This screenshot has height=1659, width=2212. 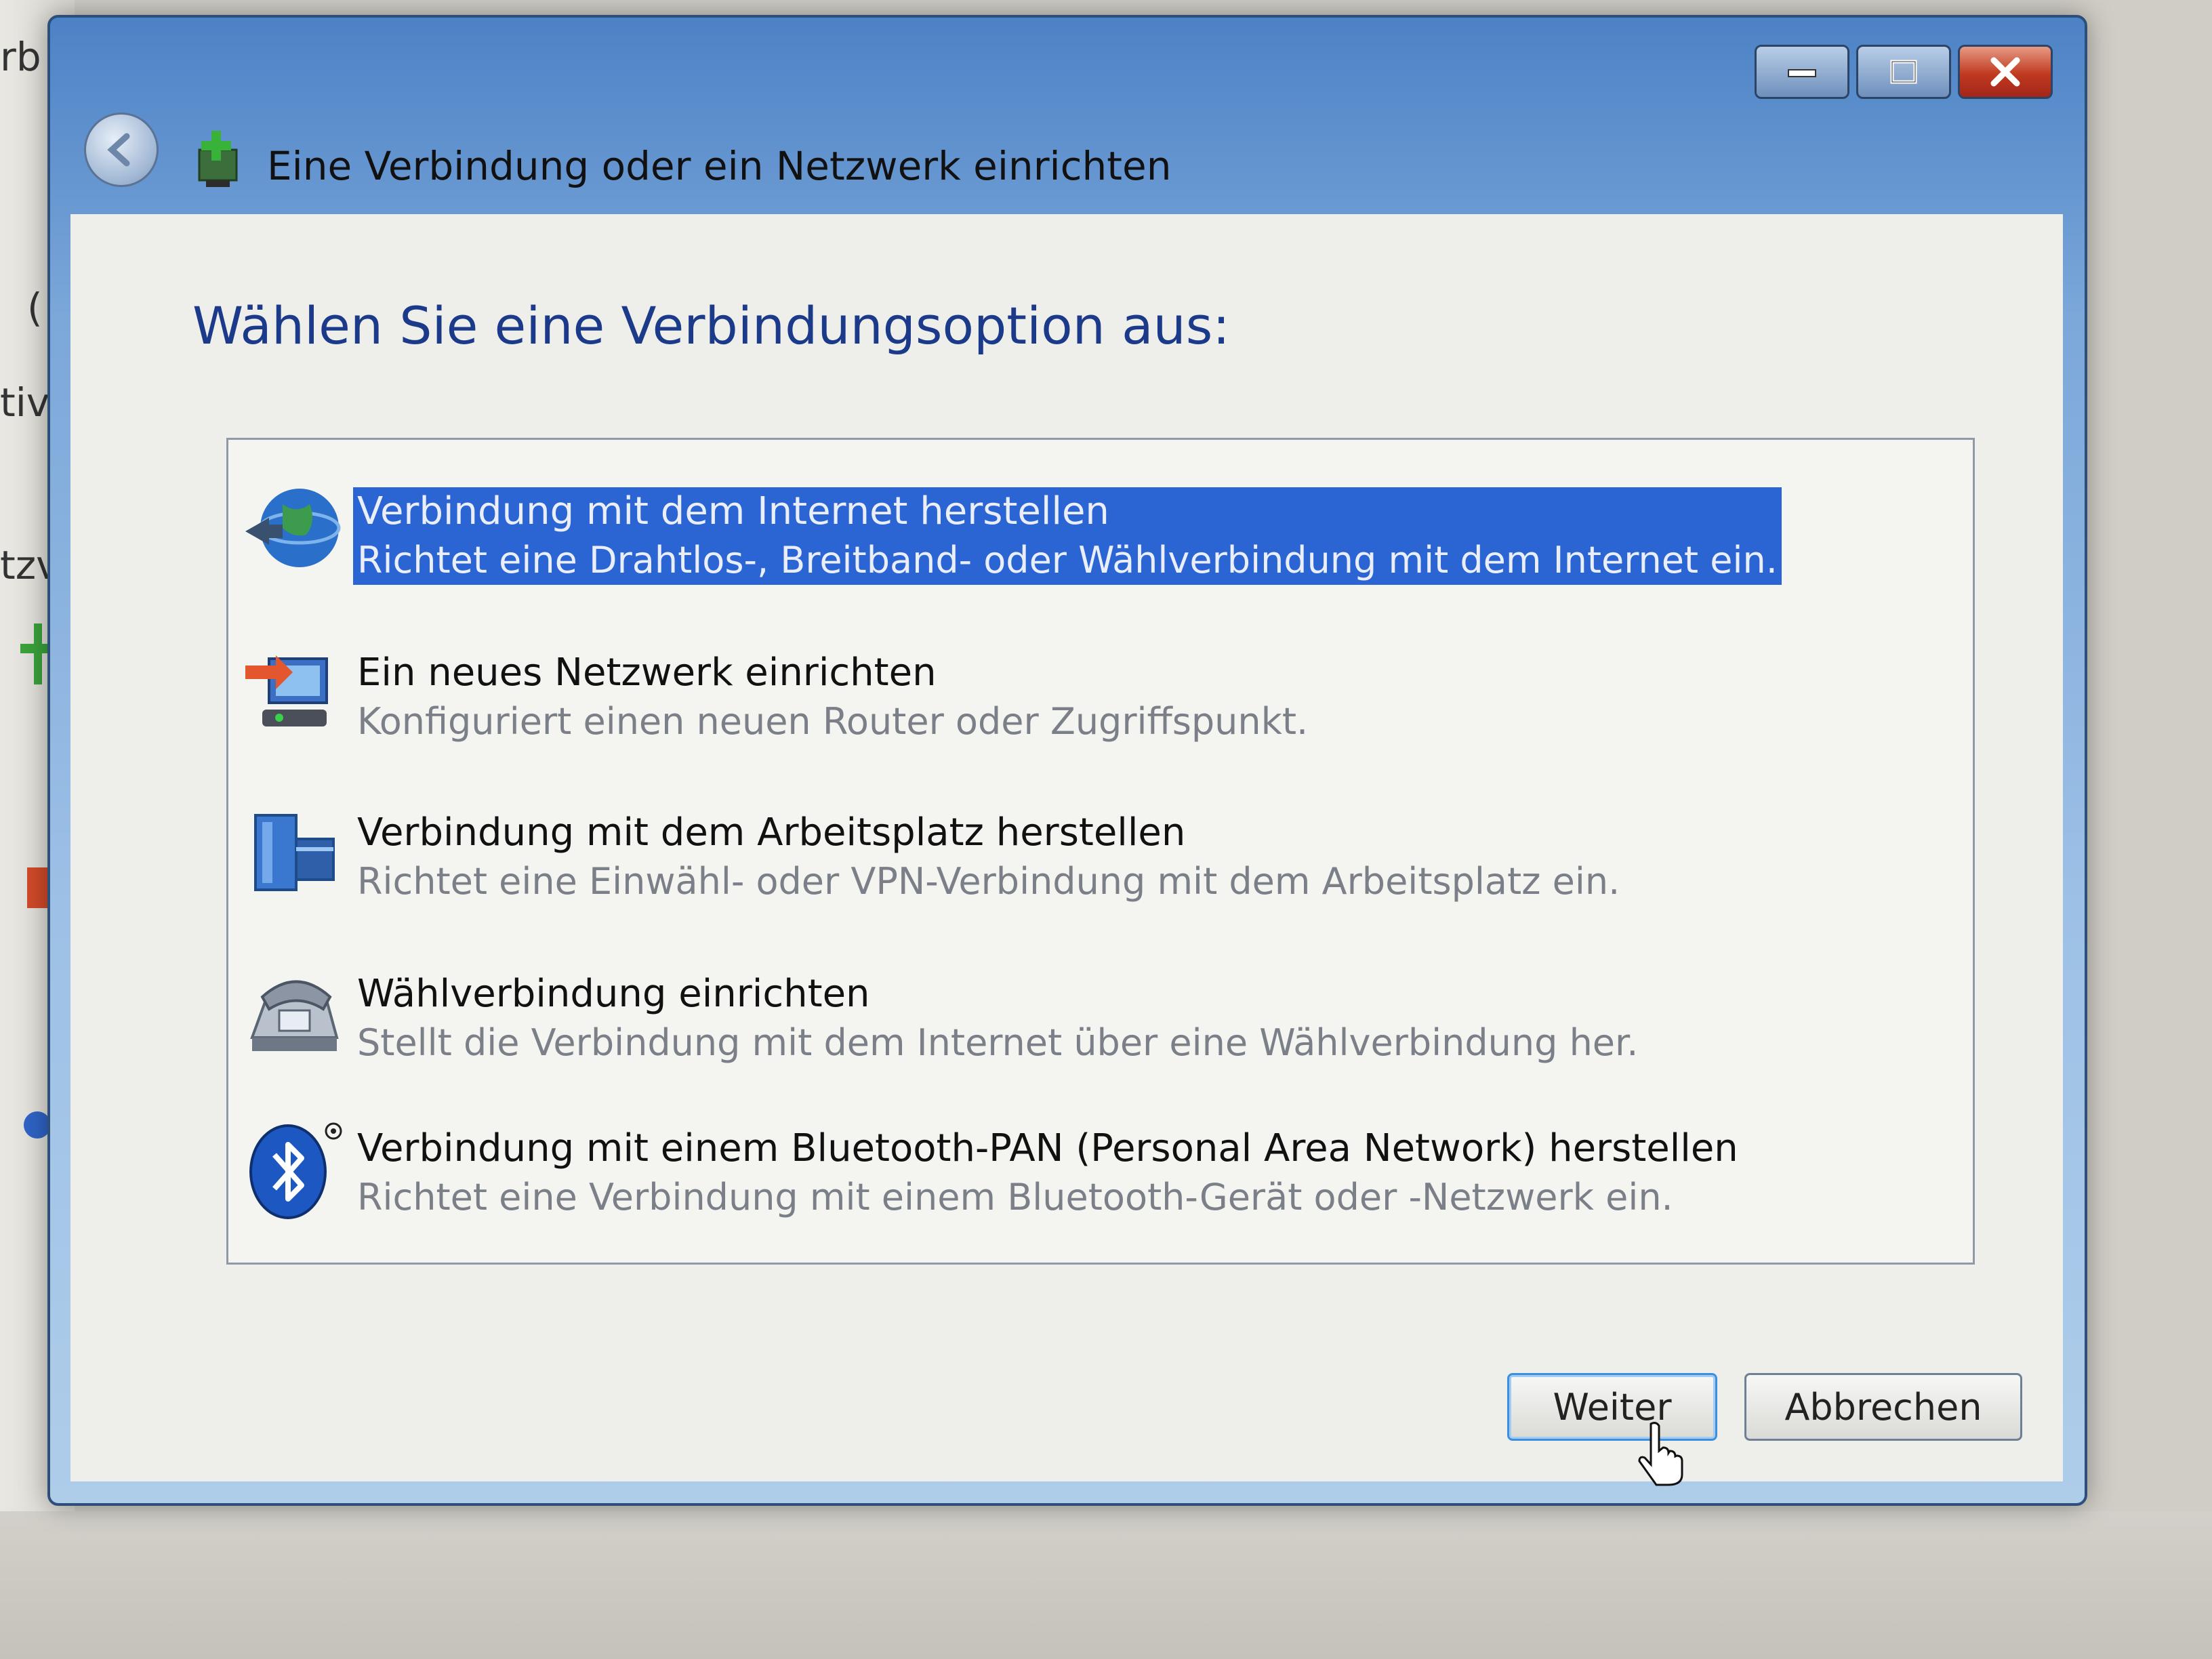 What do you see at coordinates (293, 528) in the screenshot?
I see `globe-icon` at bounding box center [293, 528].